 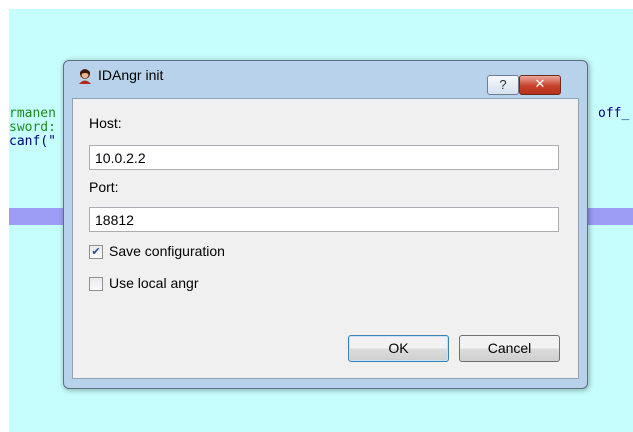 What do you see at coordinates (325, 78) in the screenshot?
I see `dialog-titlebar: IDAngr init ? ✕` at bounding box center [325, 78].